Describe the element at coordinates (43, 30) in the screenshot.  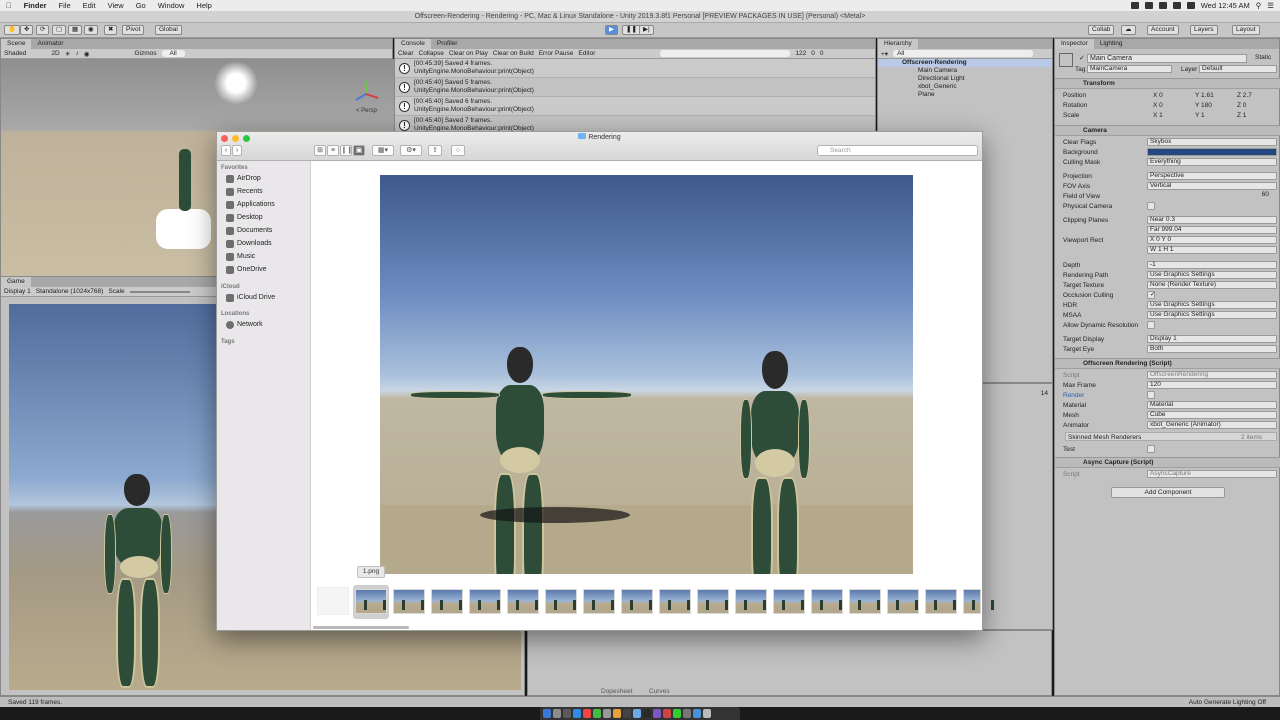
I see `rotate-tool-button: ⟳` at that location.